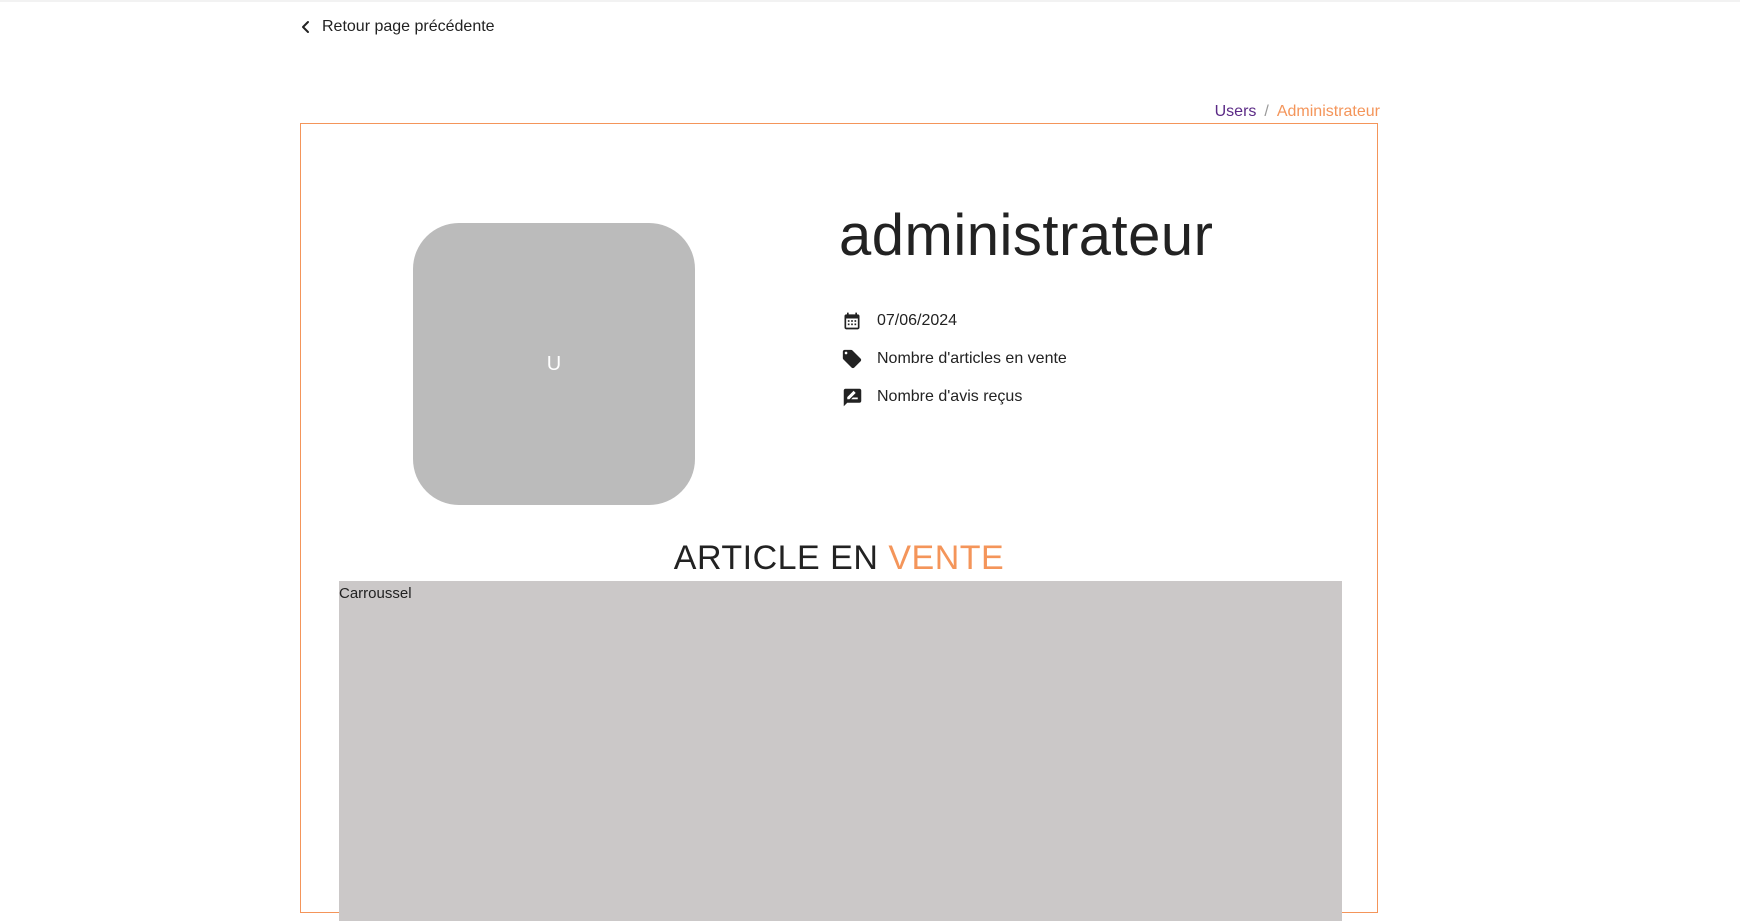  What do you see at coordinates (917, 320) in the screenshot?
I see `info-date-text: 07/06/2024` at bounding box center [917, 320].